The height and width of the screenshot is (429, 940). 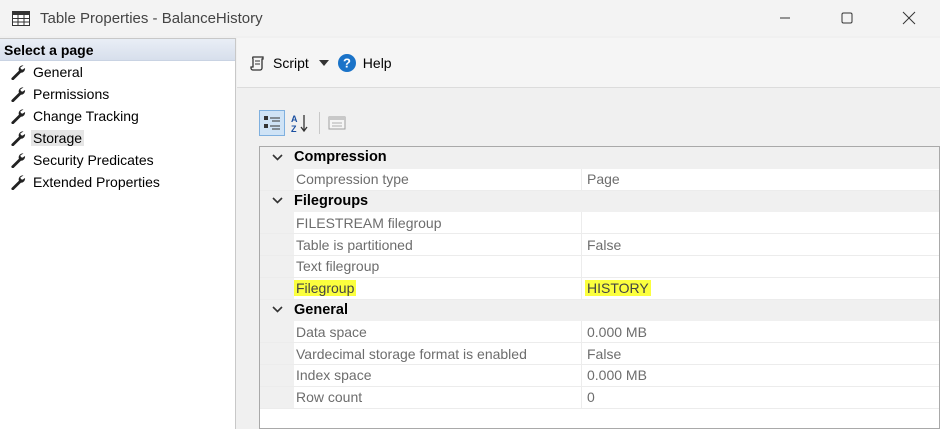 I want to click on property-value-text: HISTORY, so click(x=618, y=288).